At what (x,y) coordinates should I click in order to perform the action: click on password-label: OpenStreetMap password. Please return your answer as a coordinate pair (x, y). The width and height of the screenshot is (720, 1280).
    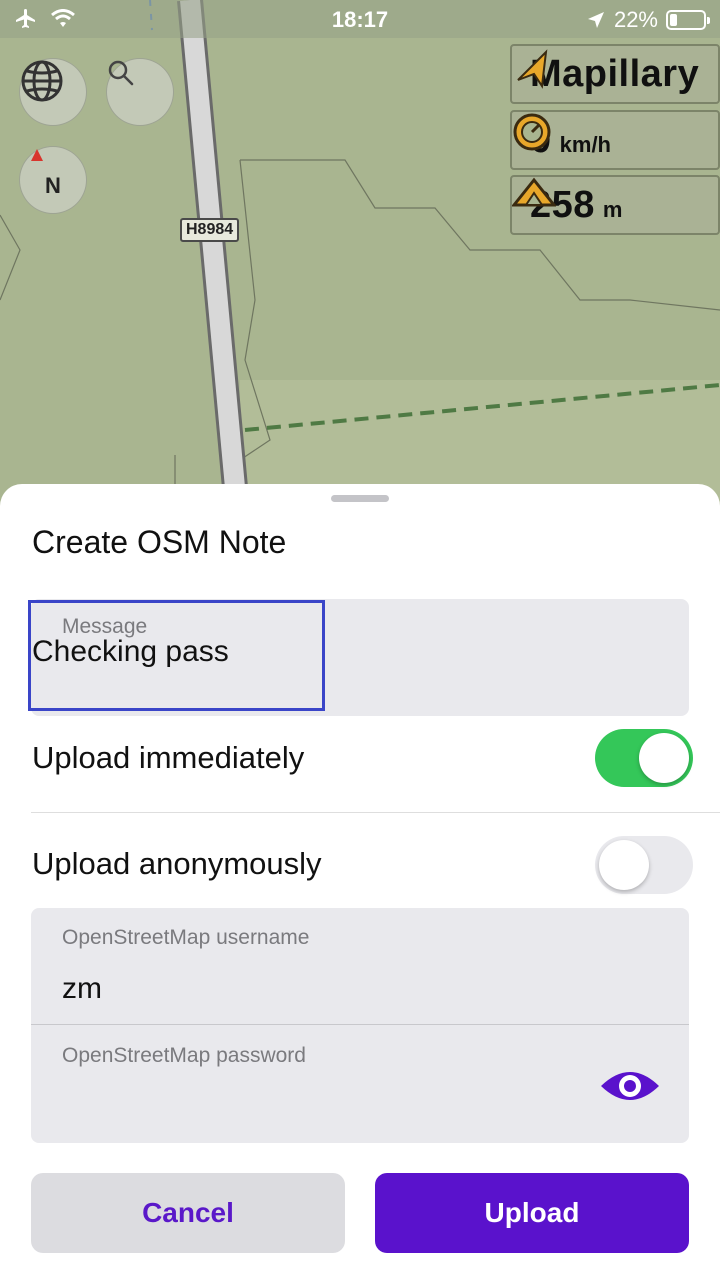
    Looking at the image, I should click on (184, 1055).